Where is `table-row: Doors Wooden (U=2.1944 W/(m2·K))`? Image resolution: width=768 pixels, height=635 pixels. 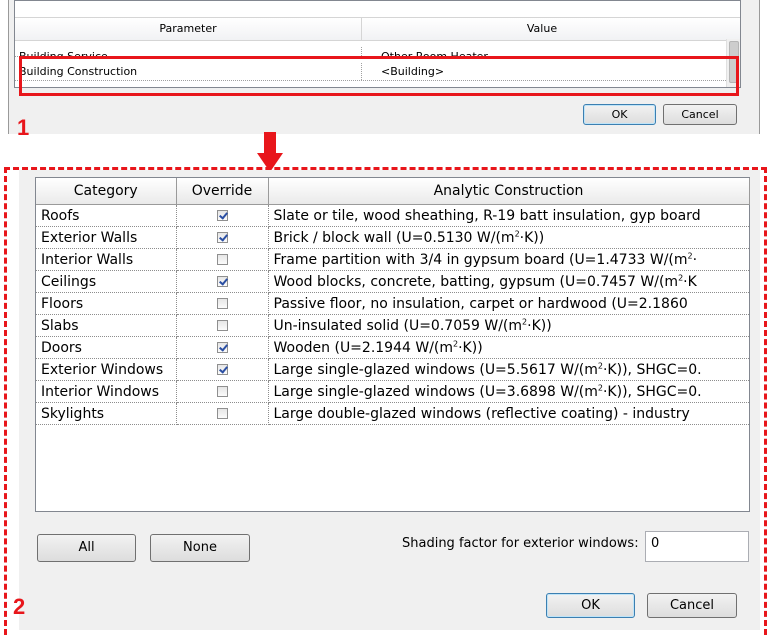
table-row: Doors Wooden (U=2.1944 W/(m2·K)) is located at coordinates (392, 347).